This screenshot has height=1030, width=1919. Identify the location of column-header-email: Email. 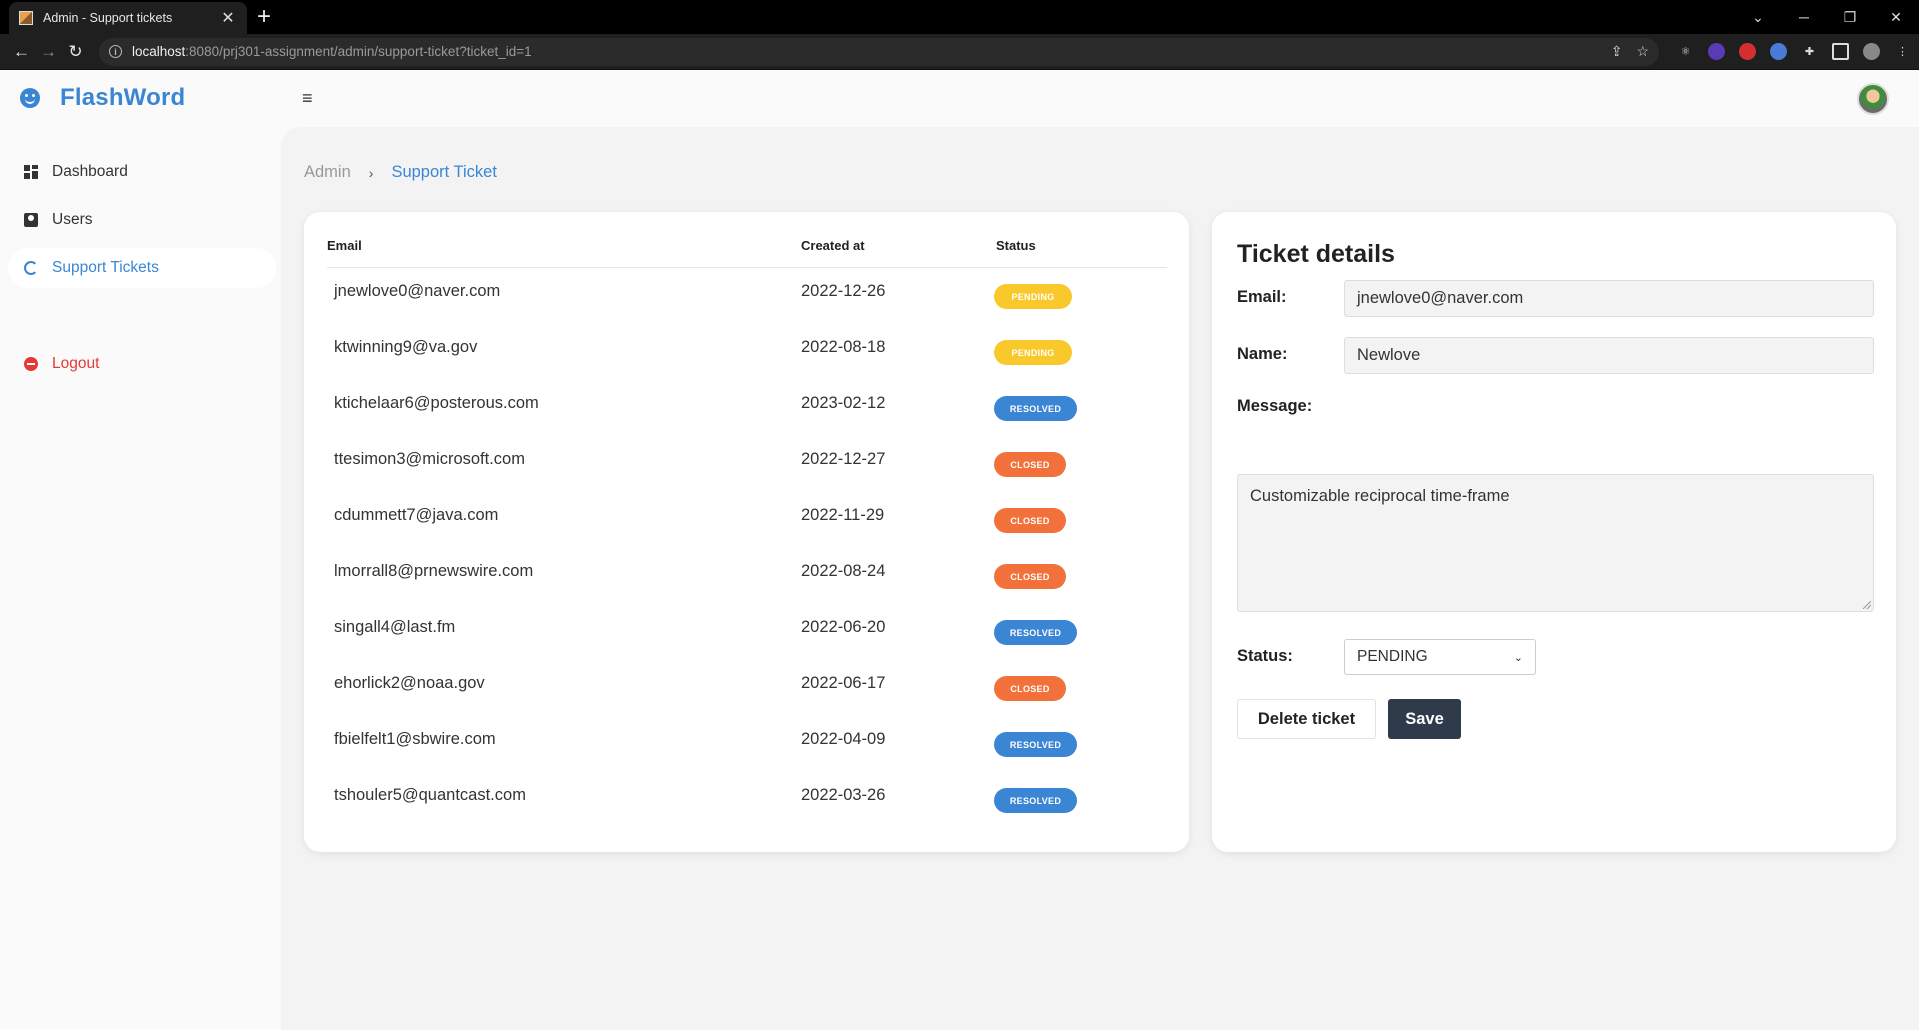
(344, 245).